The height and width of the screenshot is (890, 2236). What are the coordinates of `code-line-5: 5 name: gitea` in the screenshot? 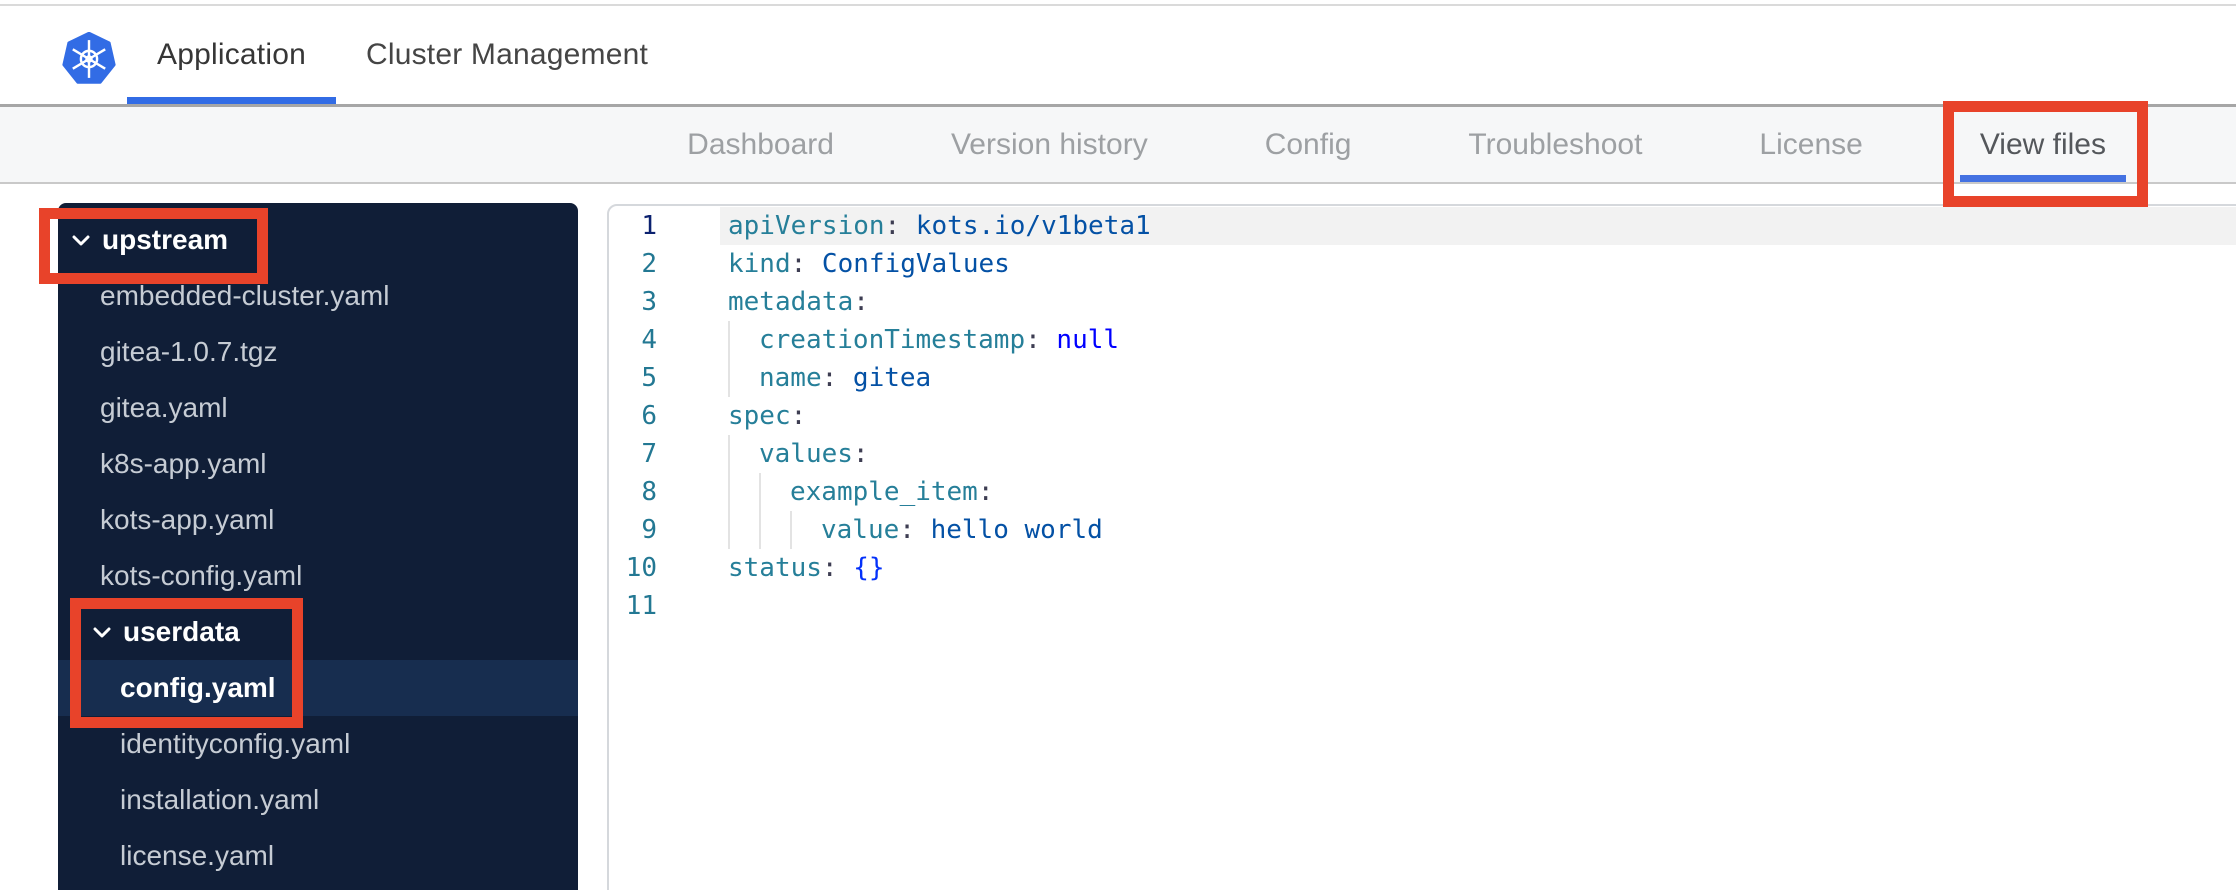 It's located at (1422, 378).